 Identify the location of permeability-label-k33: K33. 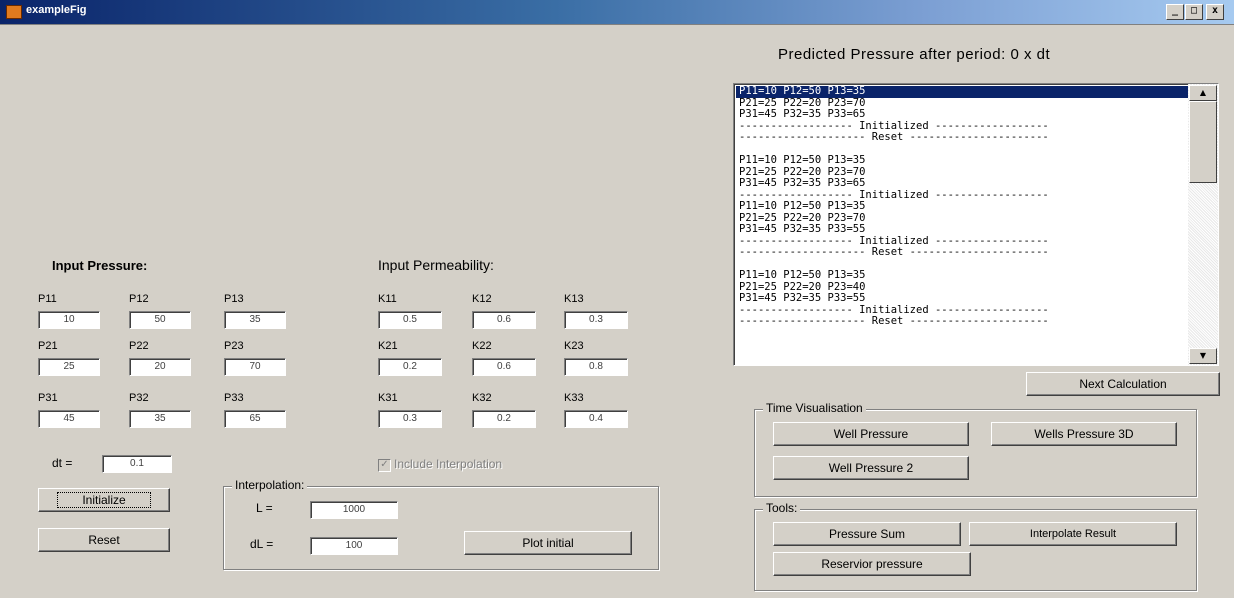
(574, 398).